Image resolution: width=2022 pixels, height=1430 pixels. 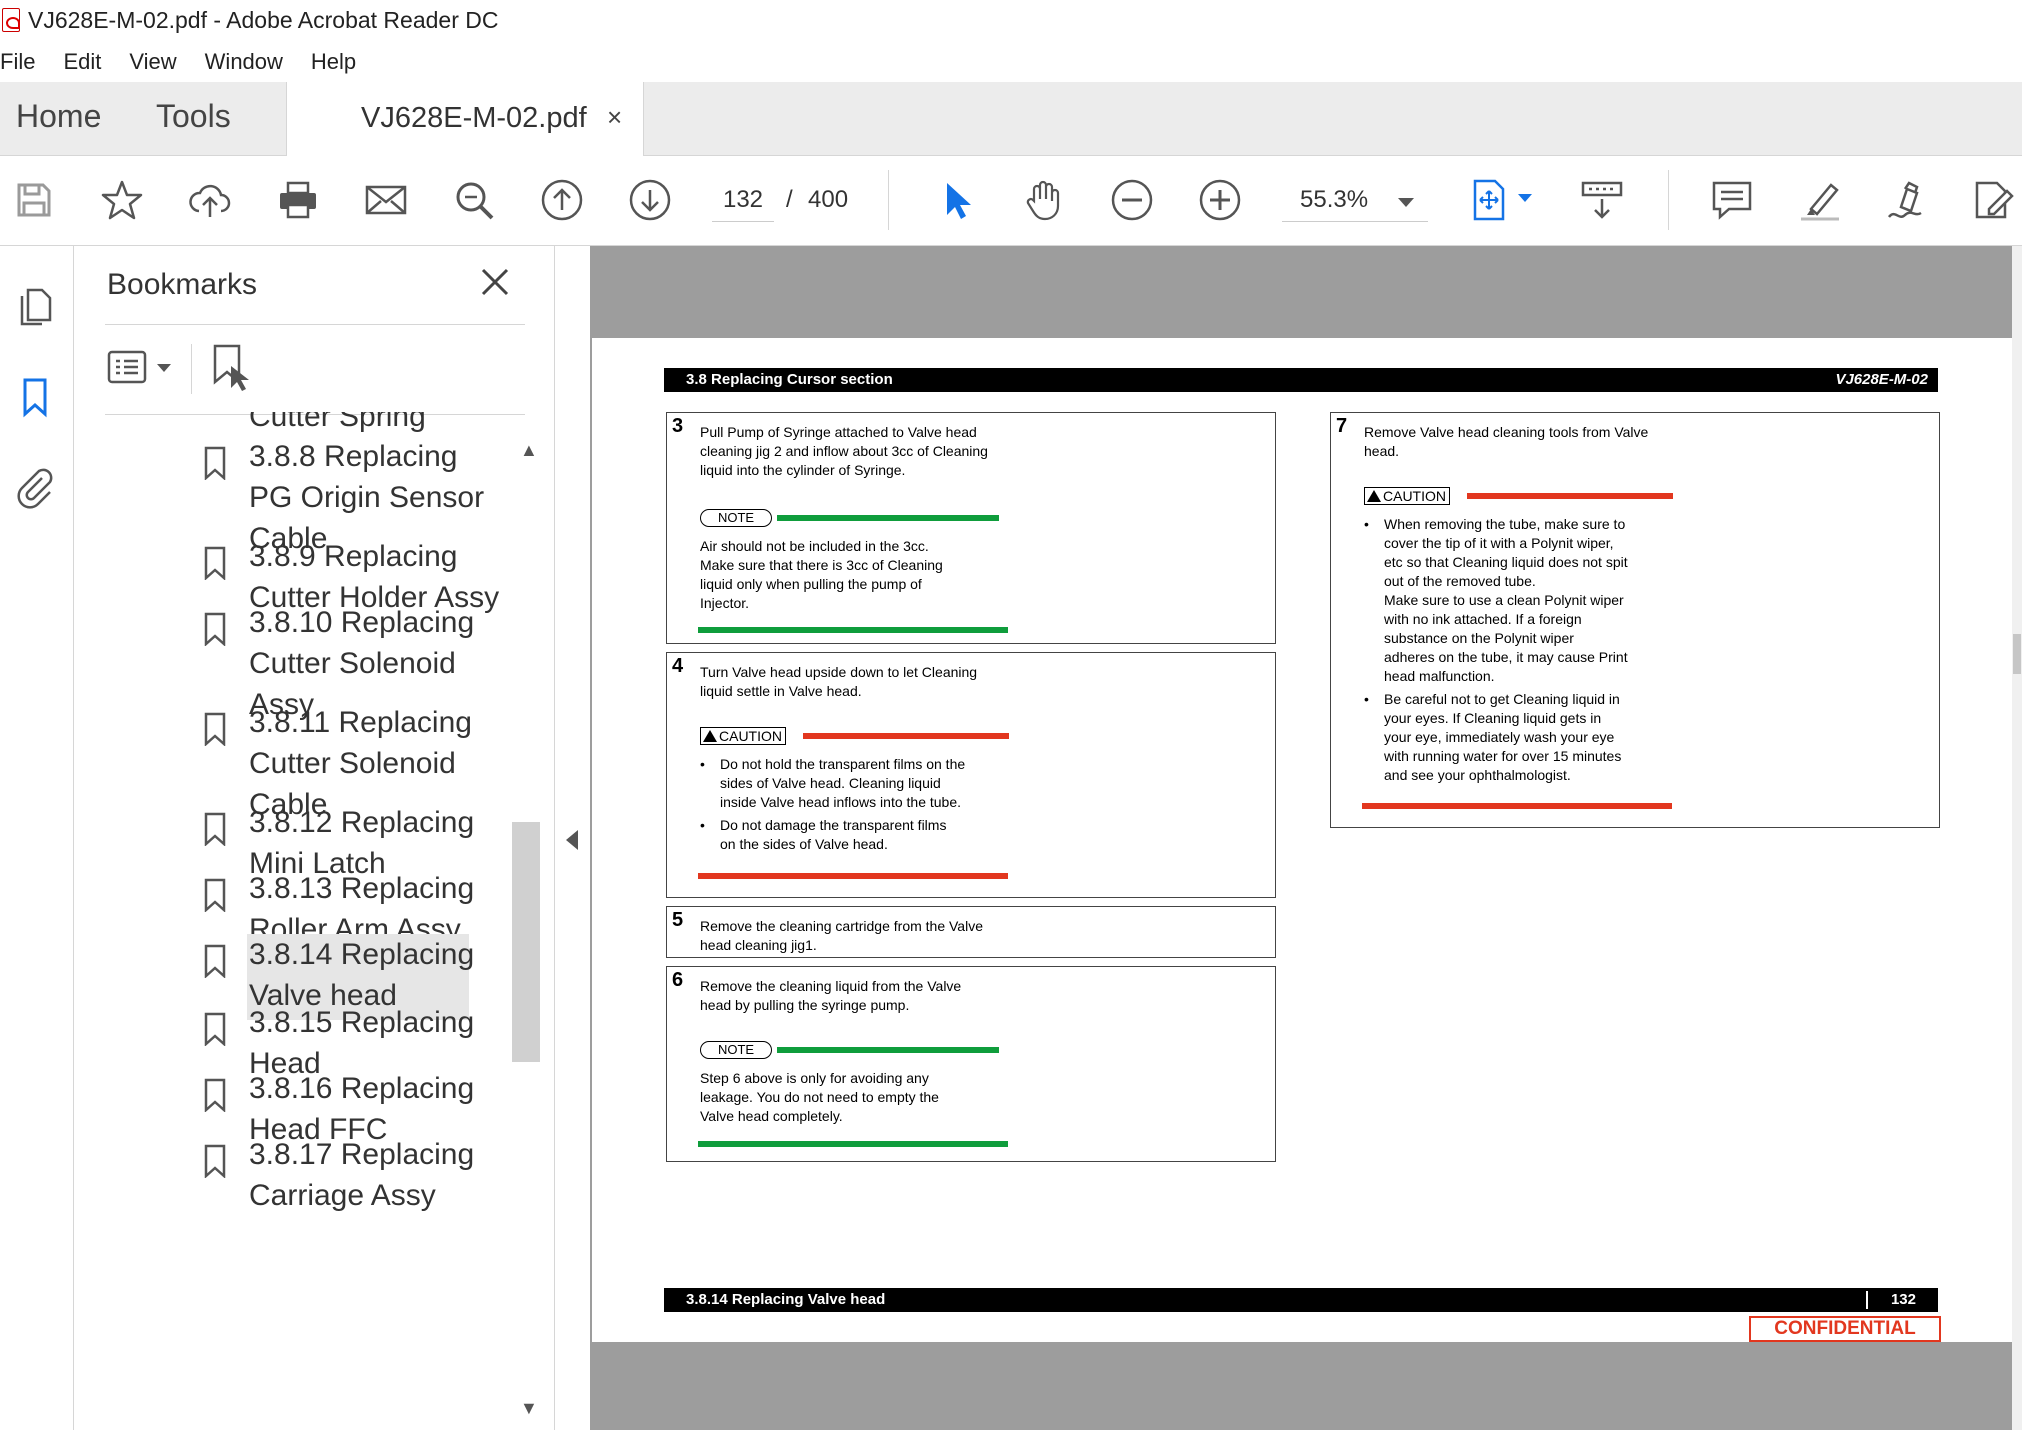 I want to click on page-thumbnails-icon, so click(x=35, y=307).